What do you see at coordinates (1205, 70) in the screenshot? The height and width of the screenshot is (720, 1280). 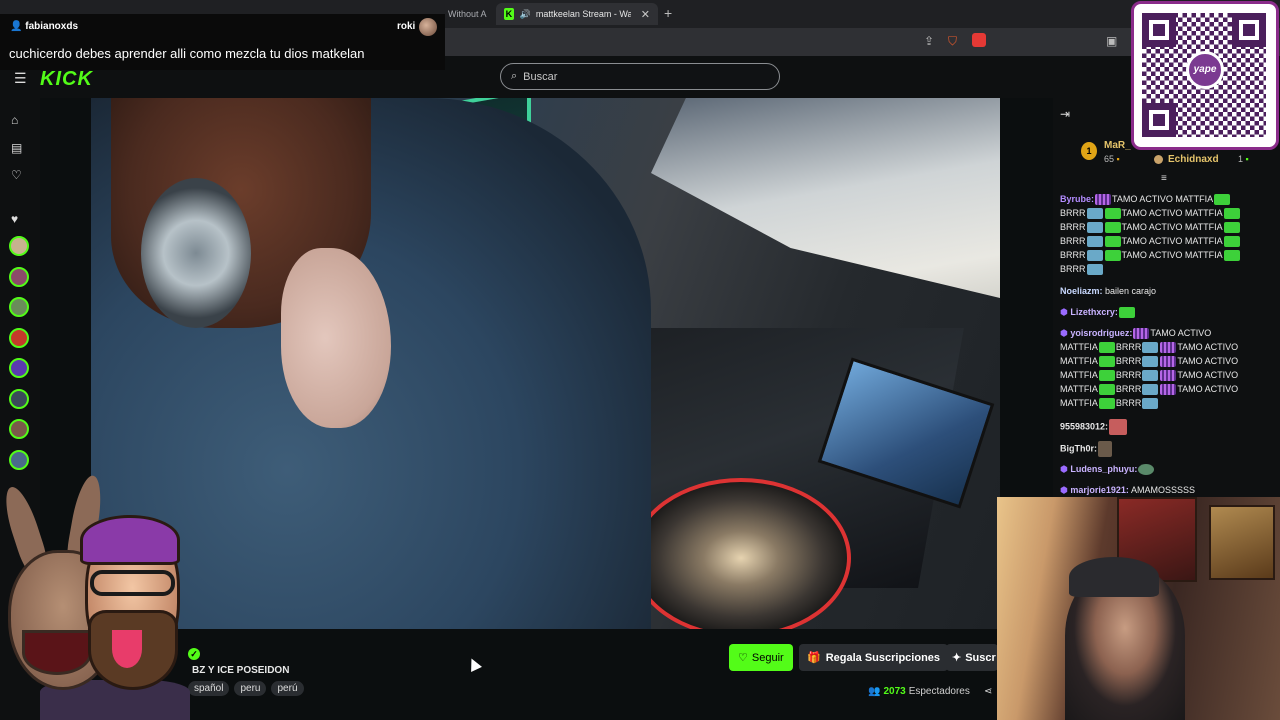 I see `yape-logo: yape` at bounding box center [1205, 70].